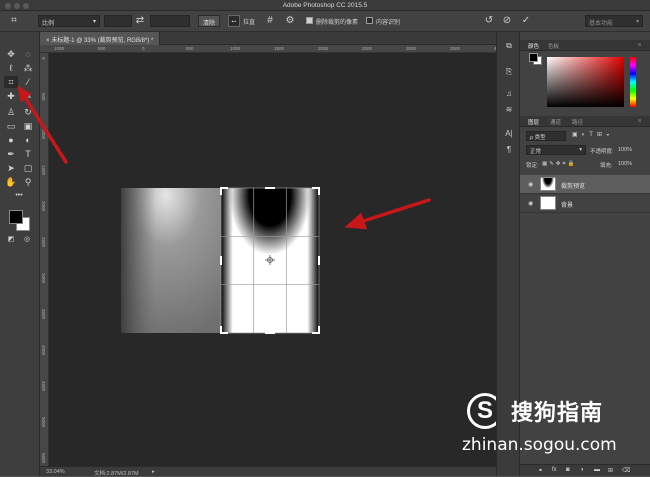 This screenshot has width=650, height=477. Describe the element at coordinates (270, 21) in the screenshot. I see `overlay-grid-icon: #` at that location.